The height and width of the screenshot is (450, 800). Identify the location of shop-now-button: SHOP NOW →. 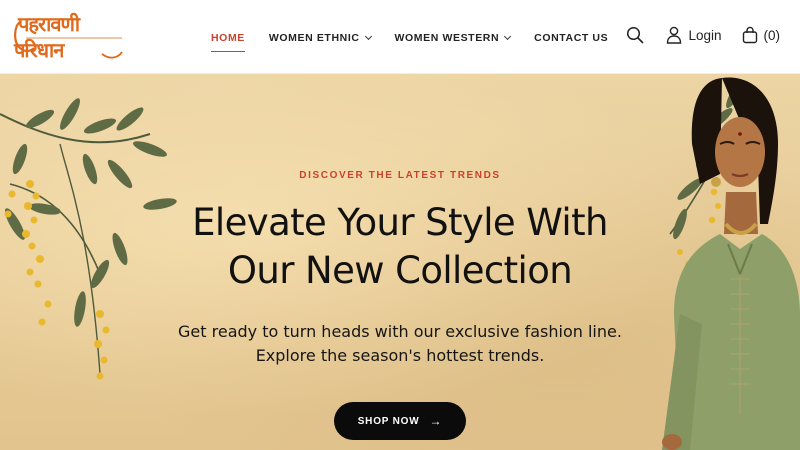
(400, 421).